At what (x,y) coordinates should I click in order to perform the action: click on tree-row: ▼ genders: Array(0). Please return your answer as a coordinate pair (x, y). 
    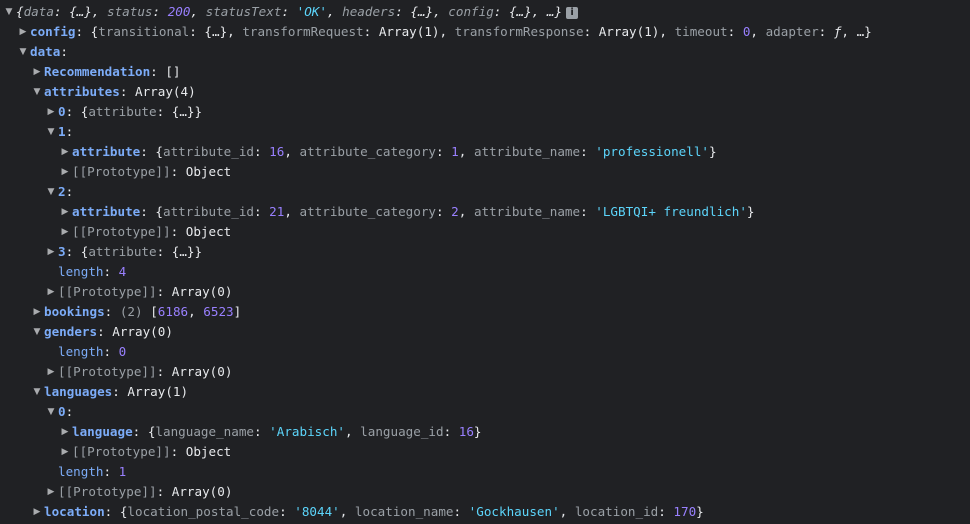
    Looking at the image, I should click on (485, 332).